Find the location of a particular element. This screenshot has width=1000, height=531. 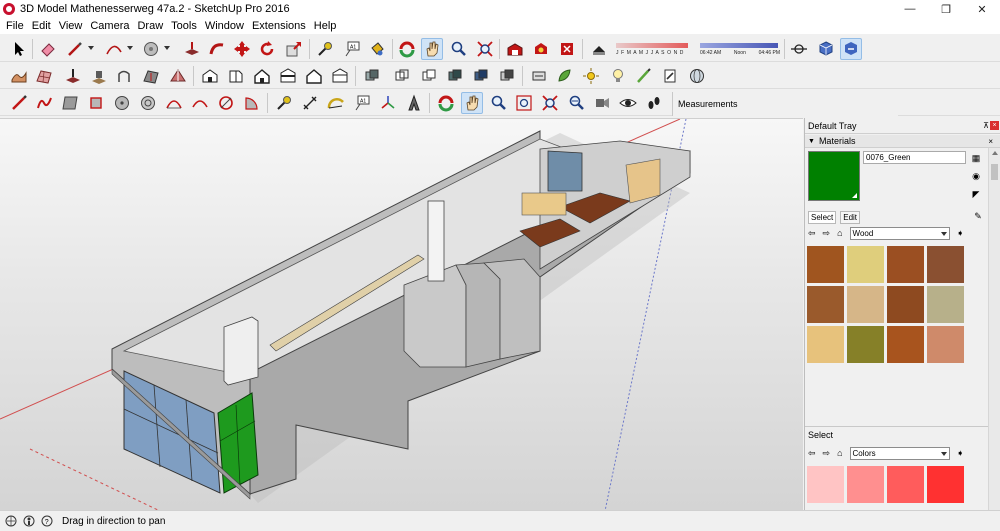

xray-style-button is located at coordinates (372, 76).